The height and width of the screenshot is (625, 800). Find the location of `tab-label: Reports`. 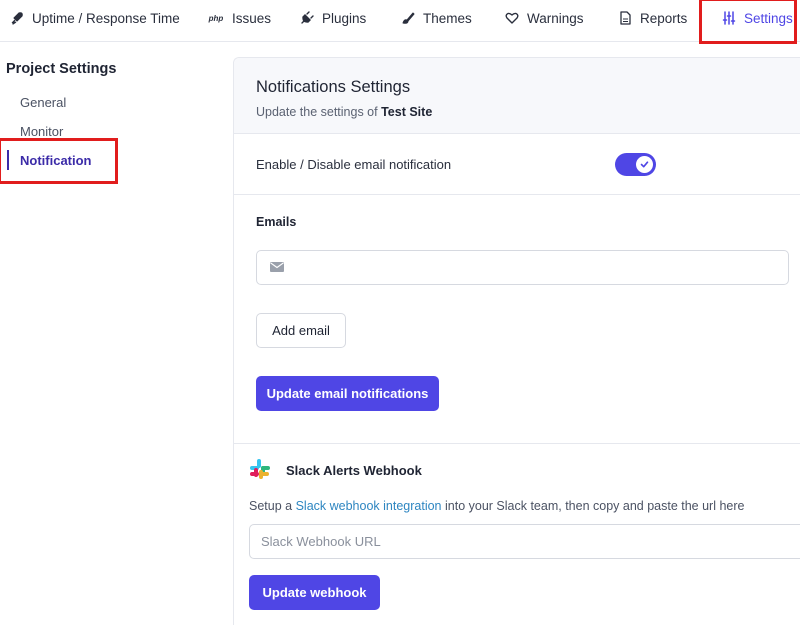

tab-label: Reports is located at coordinates (664, 18).